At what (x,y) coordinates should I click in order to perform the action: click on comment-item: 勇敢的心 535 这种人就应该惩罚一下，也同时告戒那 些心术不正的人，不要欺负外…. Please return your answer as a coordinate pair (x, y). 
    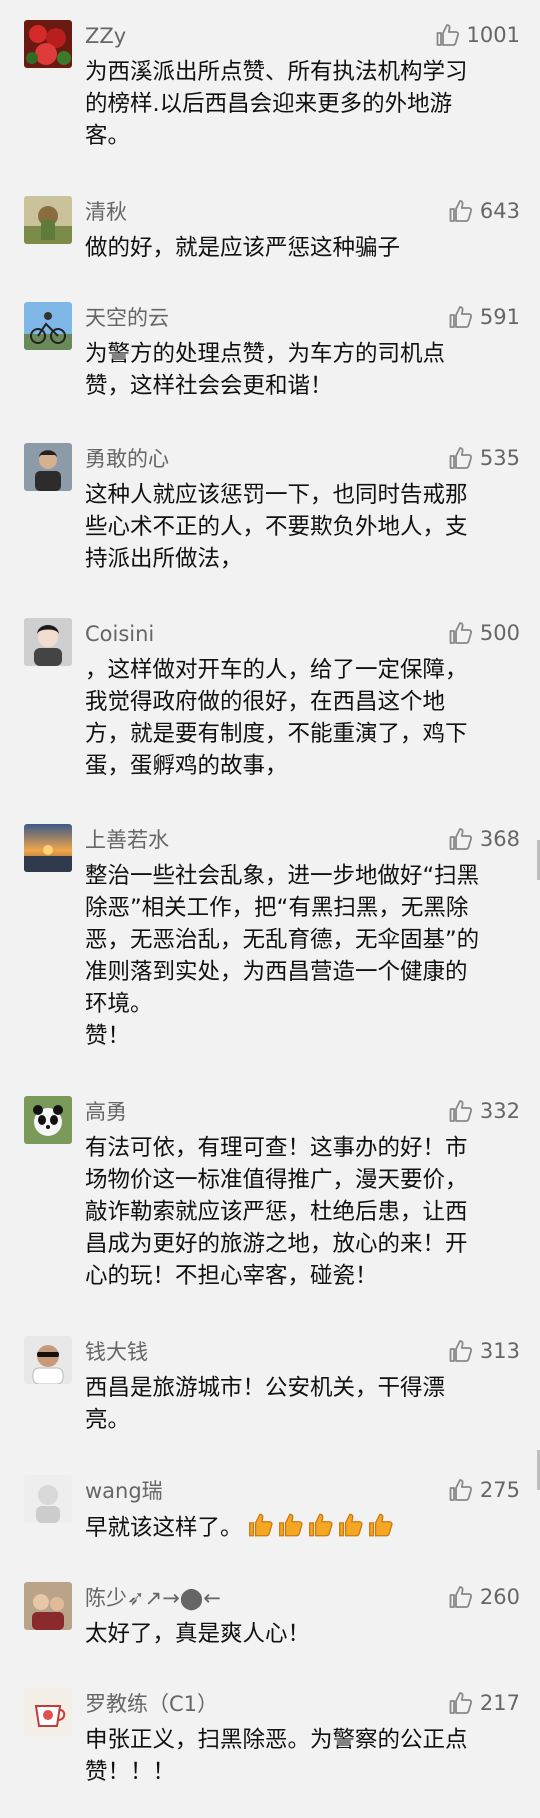
    Looking at the image, I should click on (270, 508).